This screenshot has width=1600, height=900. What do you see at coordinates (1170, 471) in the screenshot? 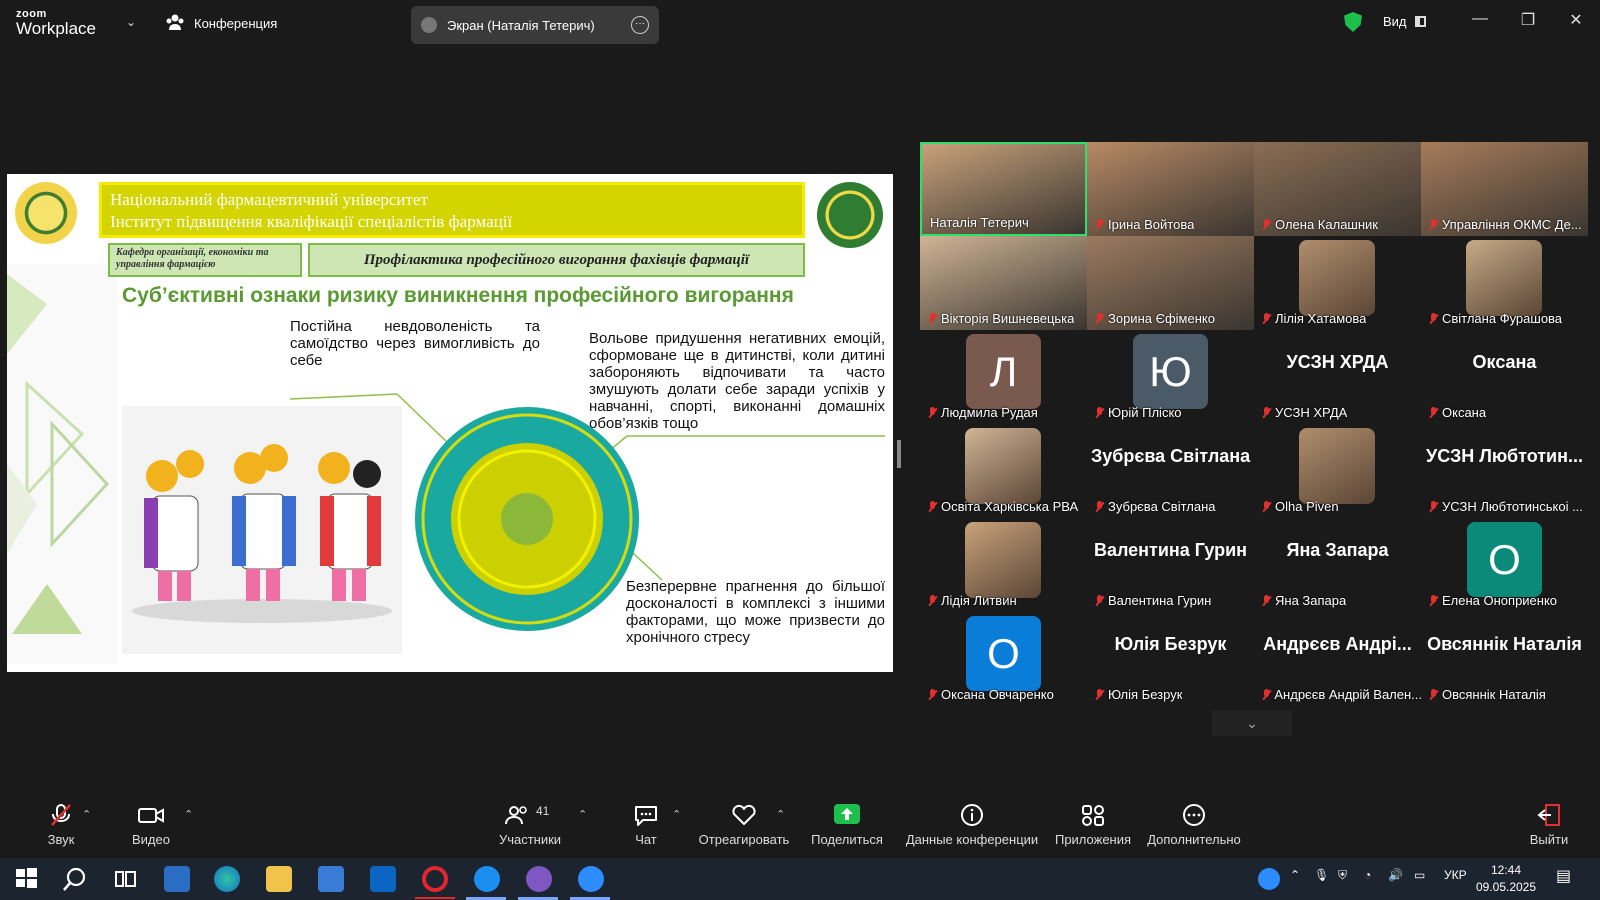
I see `participant-tile: Зубрєва Світлана Зубрєва Світлана` at bounding box center [1170, 471].